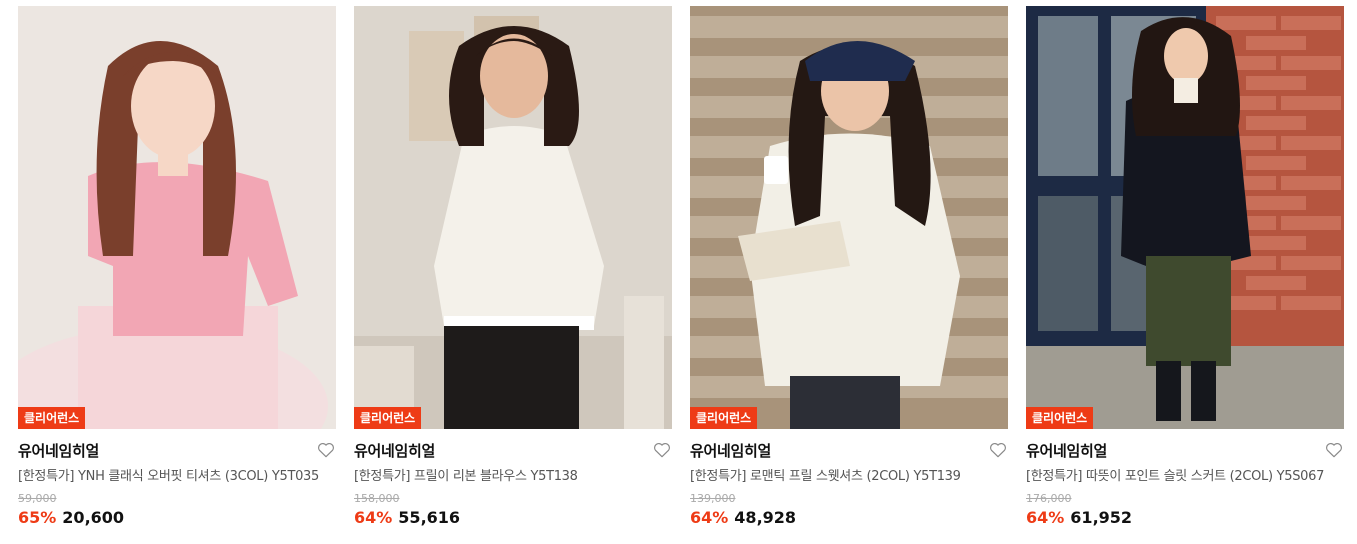 Image resolution: width=1357 pixels, height=544 pixels. What do you see at coordinates (513, 474) in the screenshot?
I see `product-name: [한정특가] 프릴이 리본 블라우스 Y5T138` at bounding box center [513, 474].